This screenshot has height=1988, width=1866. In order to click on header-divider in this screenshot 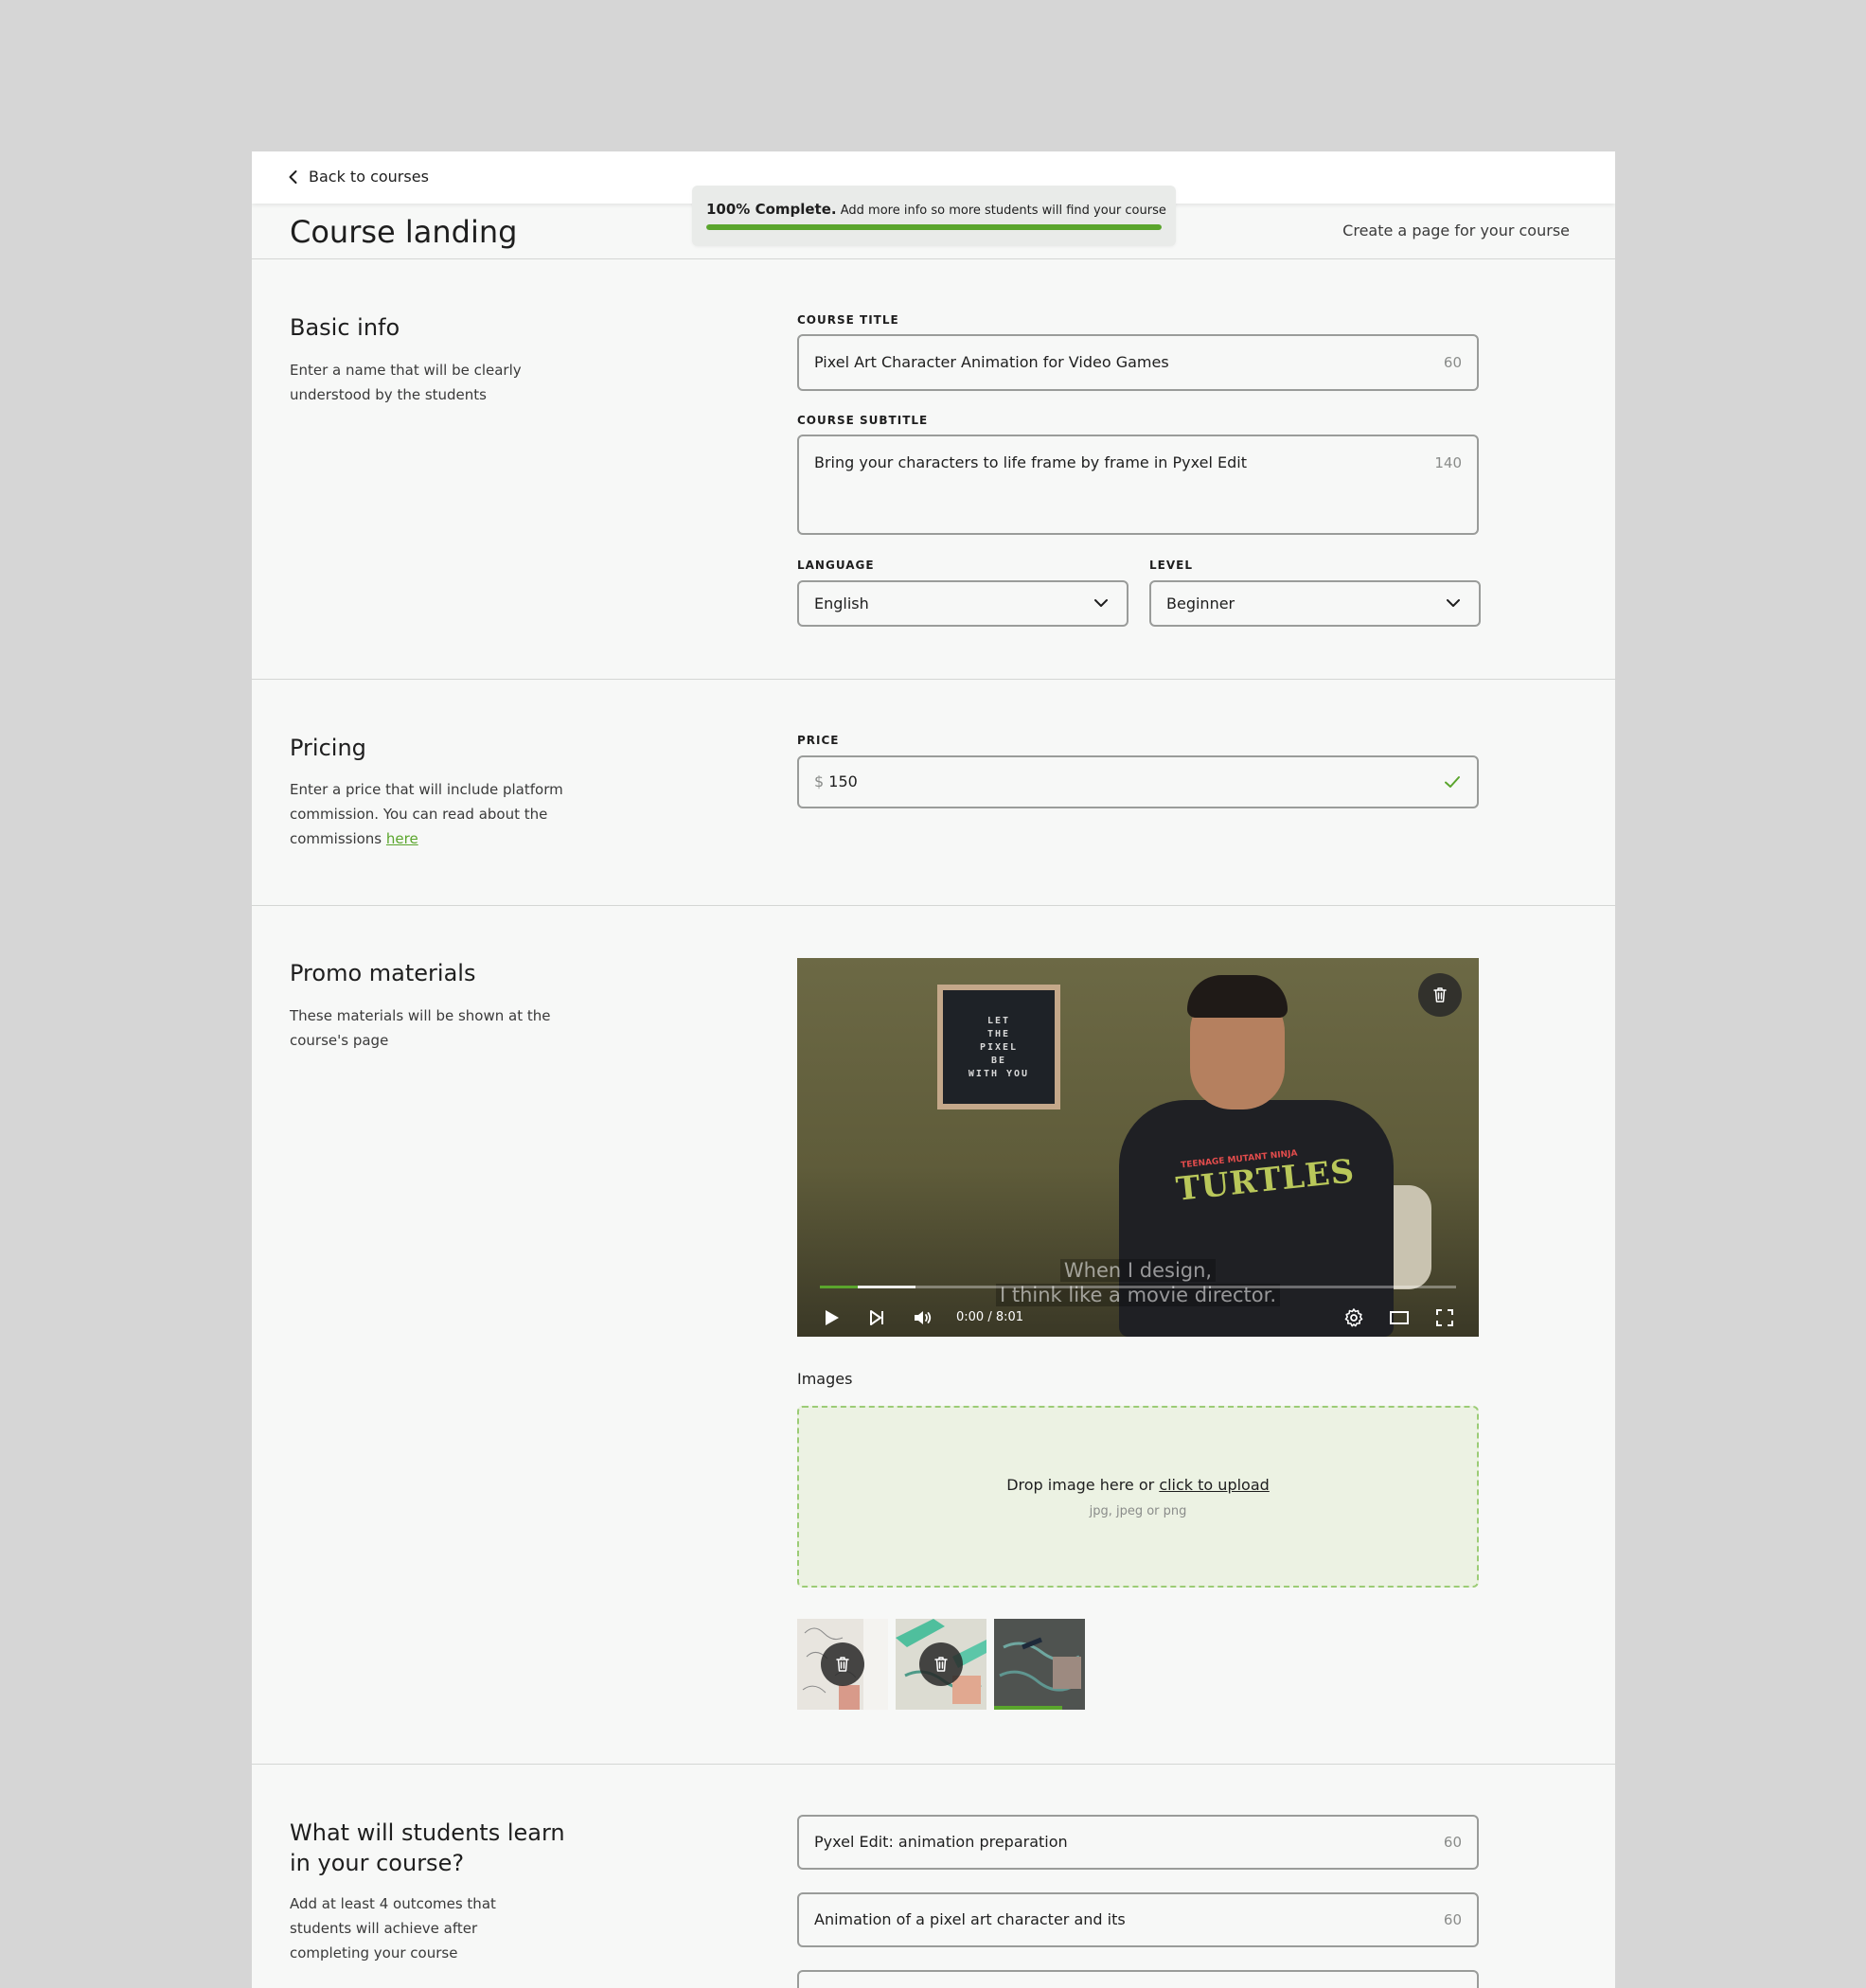, I will do `click(933, 258)`.